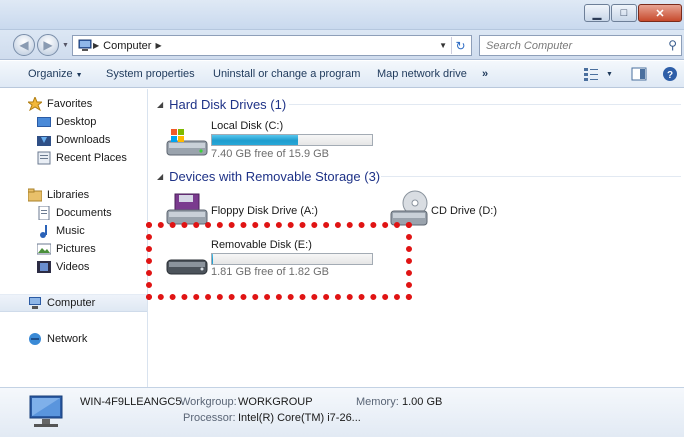 The height and width of the screenshot is (437, 684). I want to click on downloads-icon, so click(44, 141).